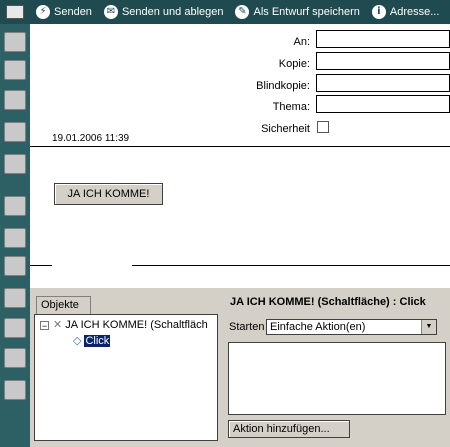  Describe the element at coordinates (73, 12) in the screenshot. I see `send-label: Senden` at that location.